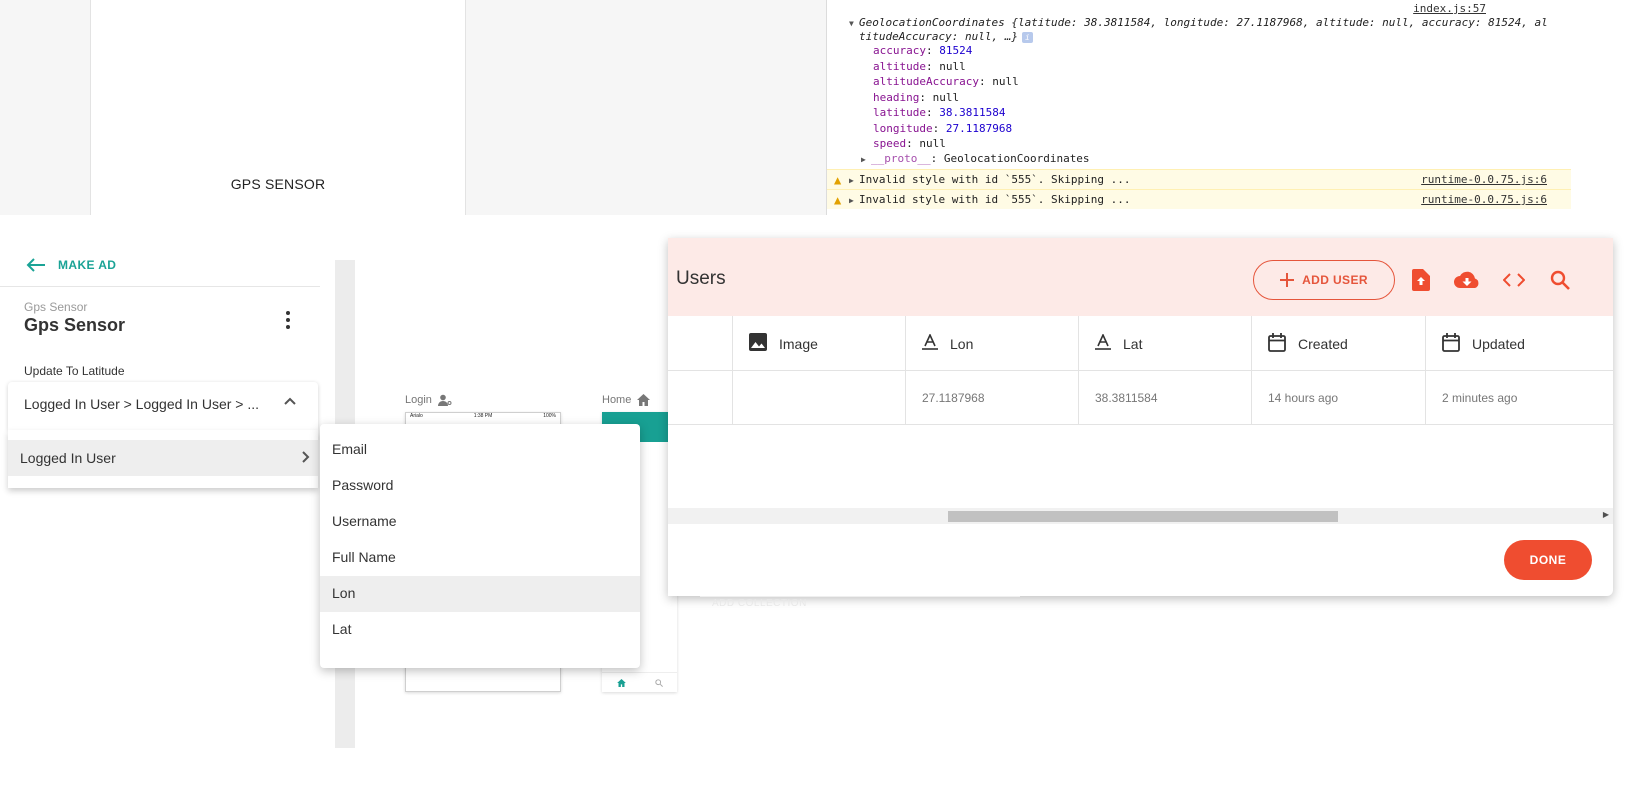 Image resolution: width=1628 pixels, height=808 pixels. What do you see at coordinates (290, 401) in the screenshot?
I see `chevron-up-icon` at bounding box center [290, 401].